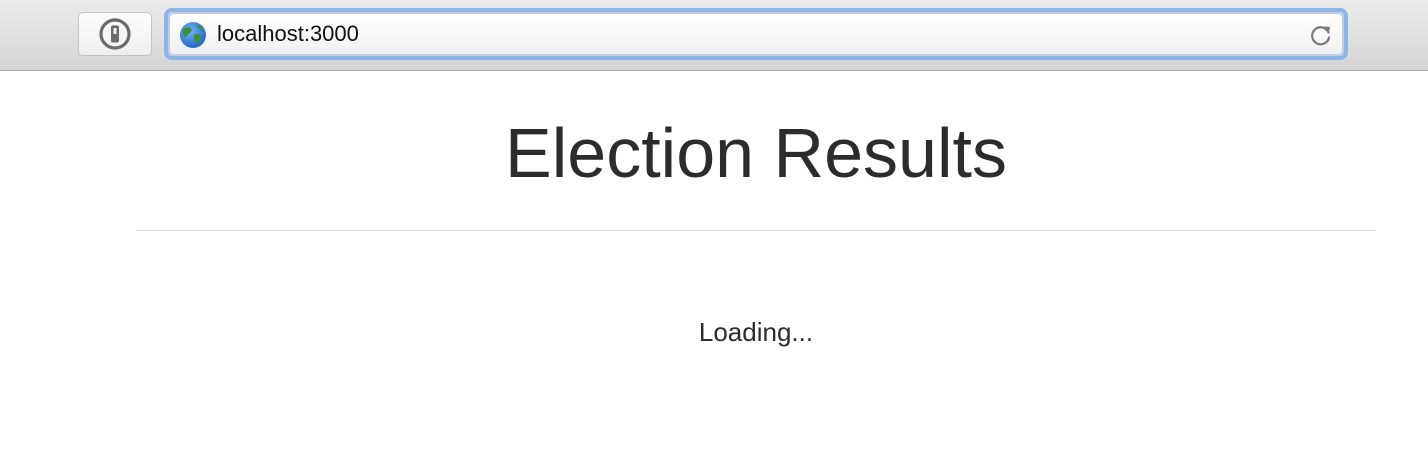  What do you see at coordinates (288, 34) in the screenshot?
I see `url-text: localhost:3000` at bounding box center [288, 34].